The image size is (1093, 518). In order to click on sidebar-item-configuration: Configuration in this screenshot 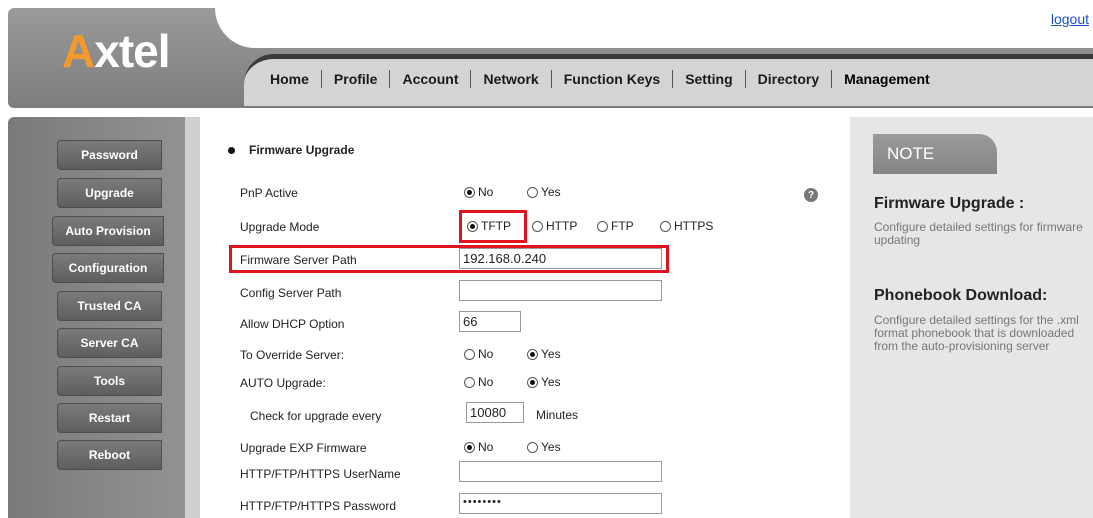, I will do `click(108, 268)`.